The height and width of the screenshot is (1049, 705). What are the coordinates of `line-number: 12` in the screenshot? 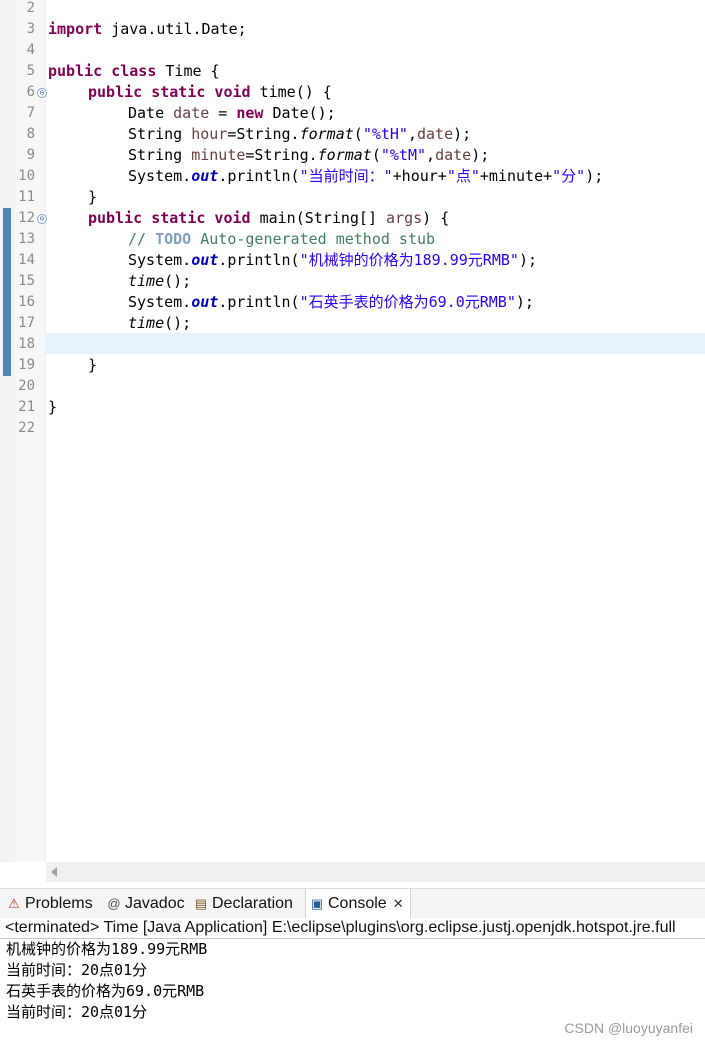 It's located at (26, 218).